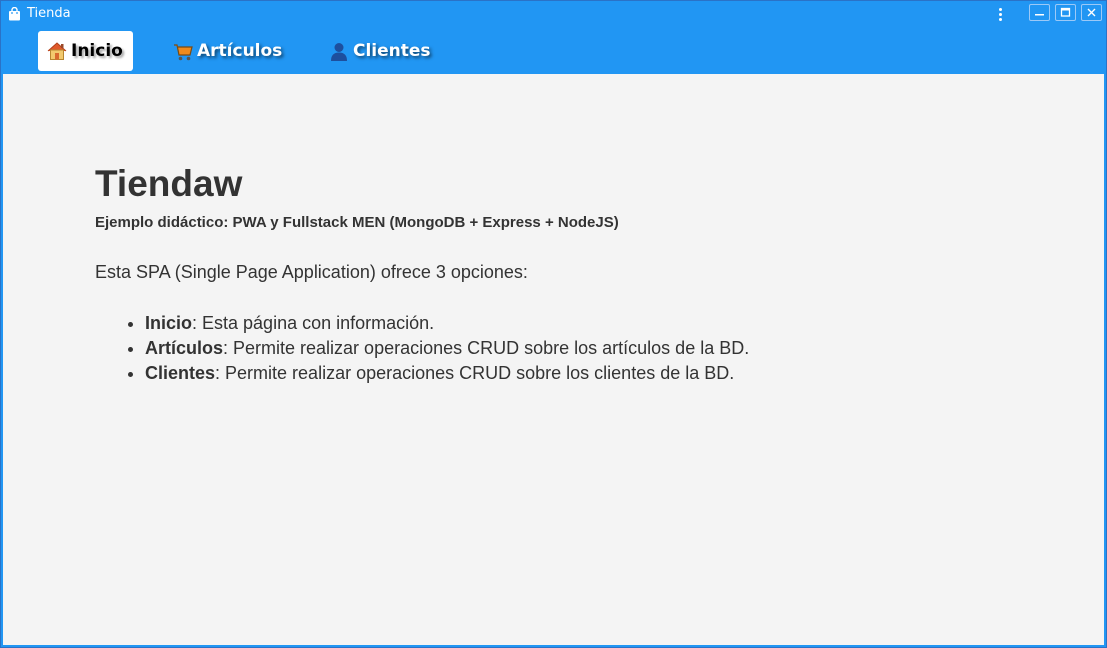  What do you see at coordinates (180, 373) in the screenshot?
I see `option-name: Clientes` at bounding box center [180, 373].